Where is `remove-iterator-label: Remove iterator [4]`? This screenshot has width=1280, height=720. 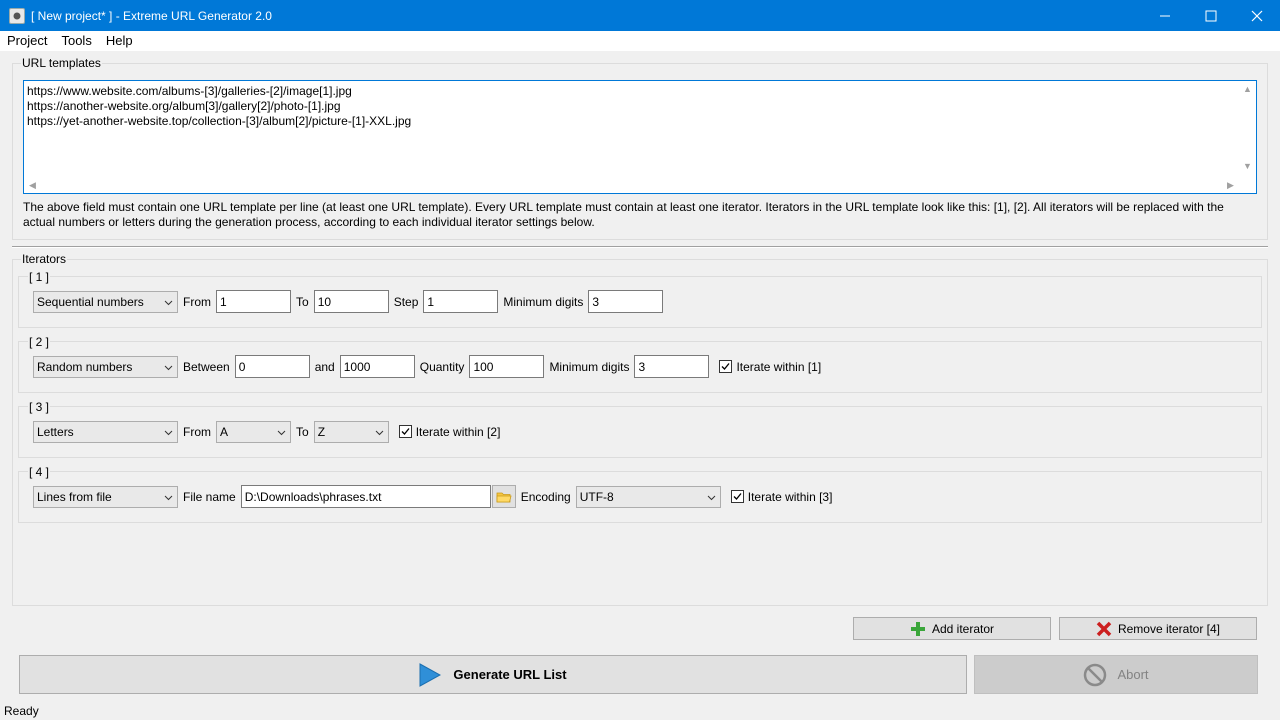
remove-iterator-label: Remove iterator [4] is located at coordinates (1169, 628).